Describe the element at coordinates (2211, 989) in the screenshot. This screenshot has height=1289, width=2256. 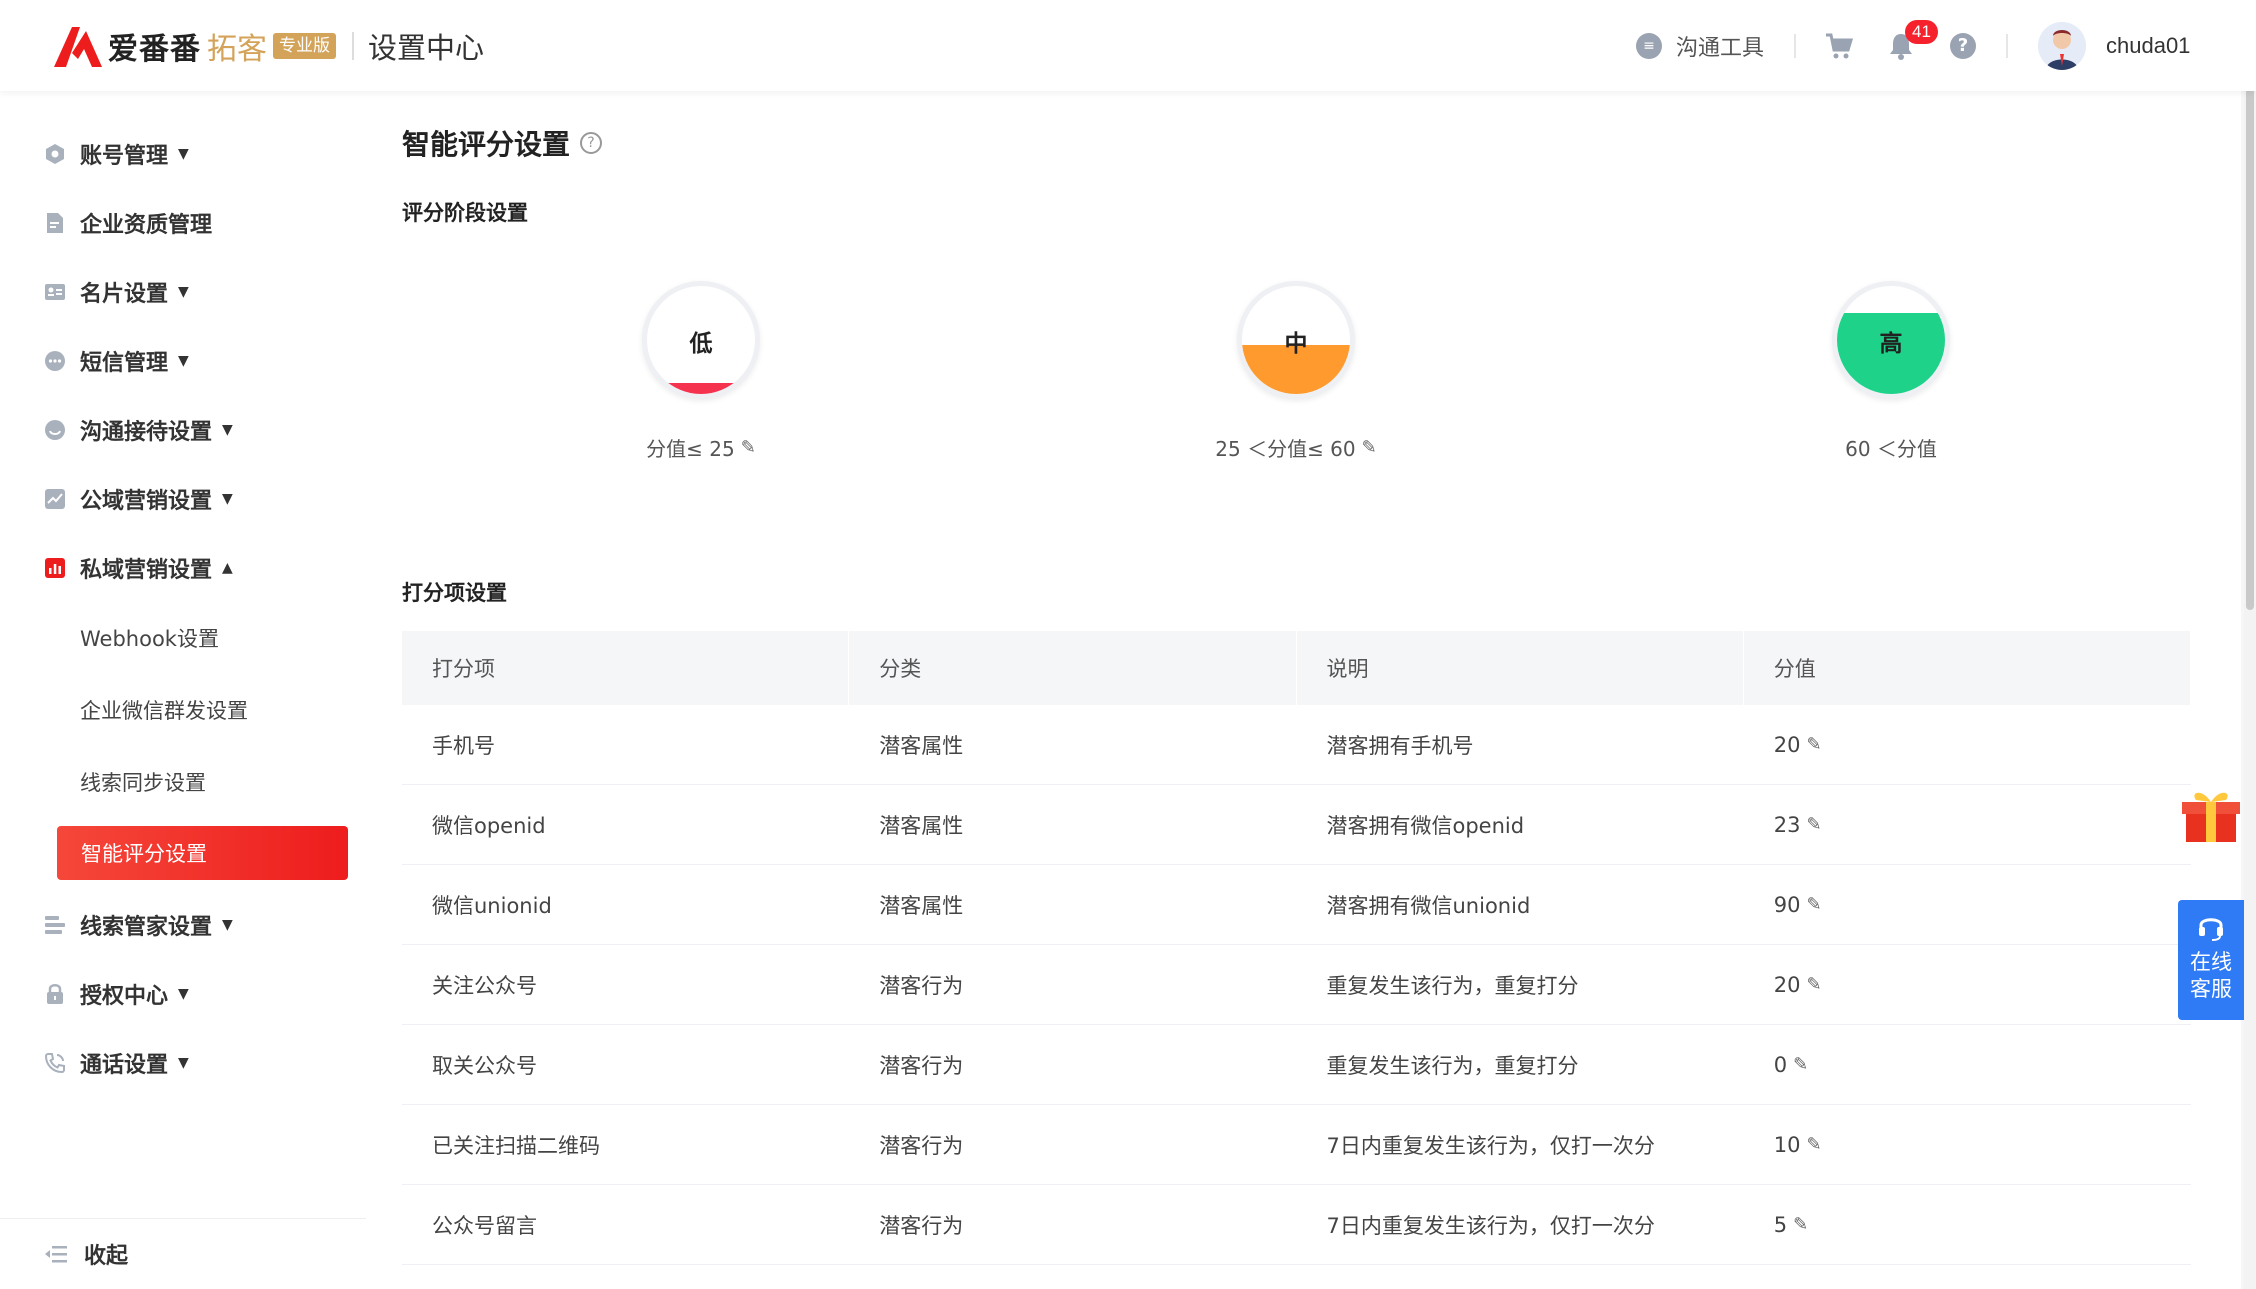
I see `service-label-line2: 客服` at that location.